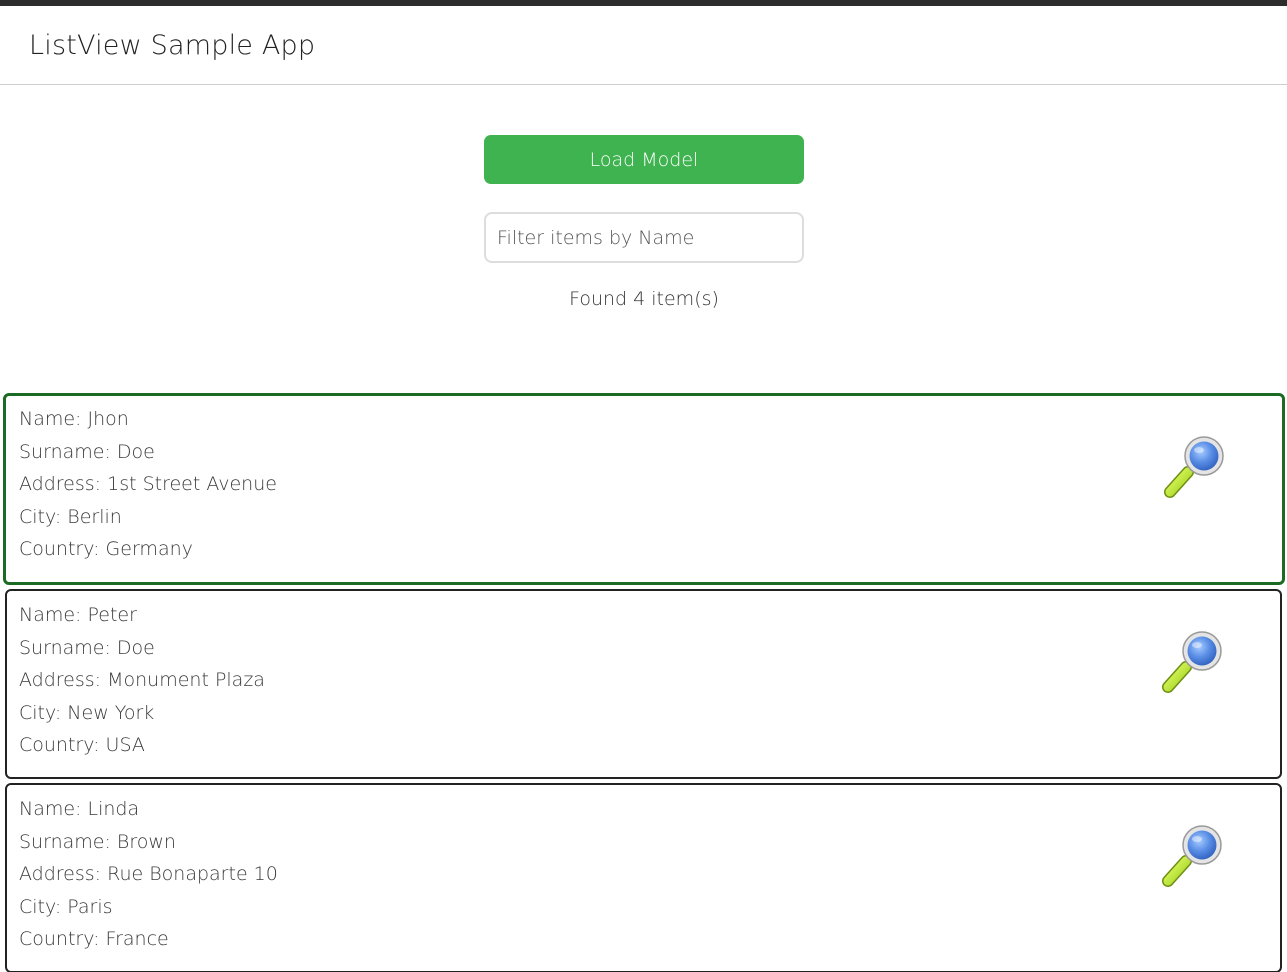 The height and width of the screenshot is (972, 1287). What do you see at coordinates (78, 615) in the screenshot?
I see `item-name: Name: Peter` at bounding box center [78, 615].